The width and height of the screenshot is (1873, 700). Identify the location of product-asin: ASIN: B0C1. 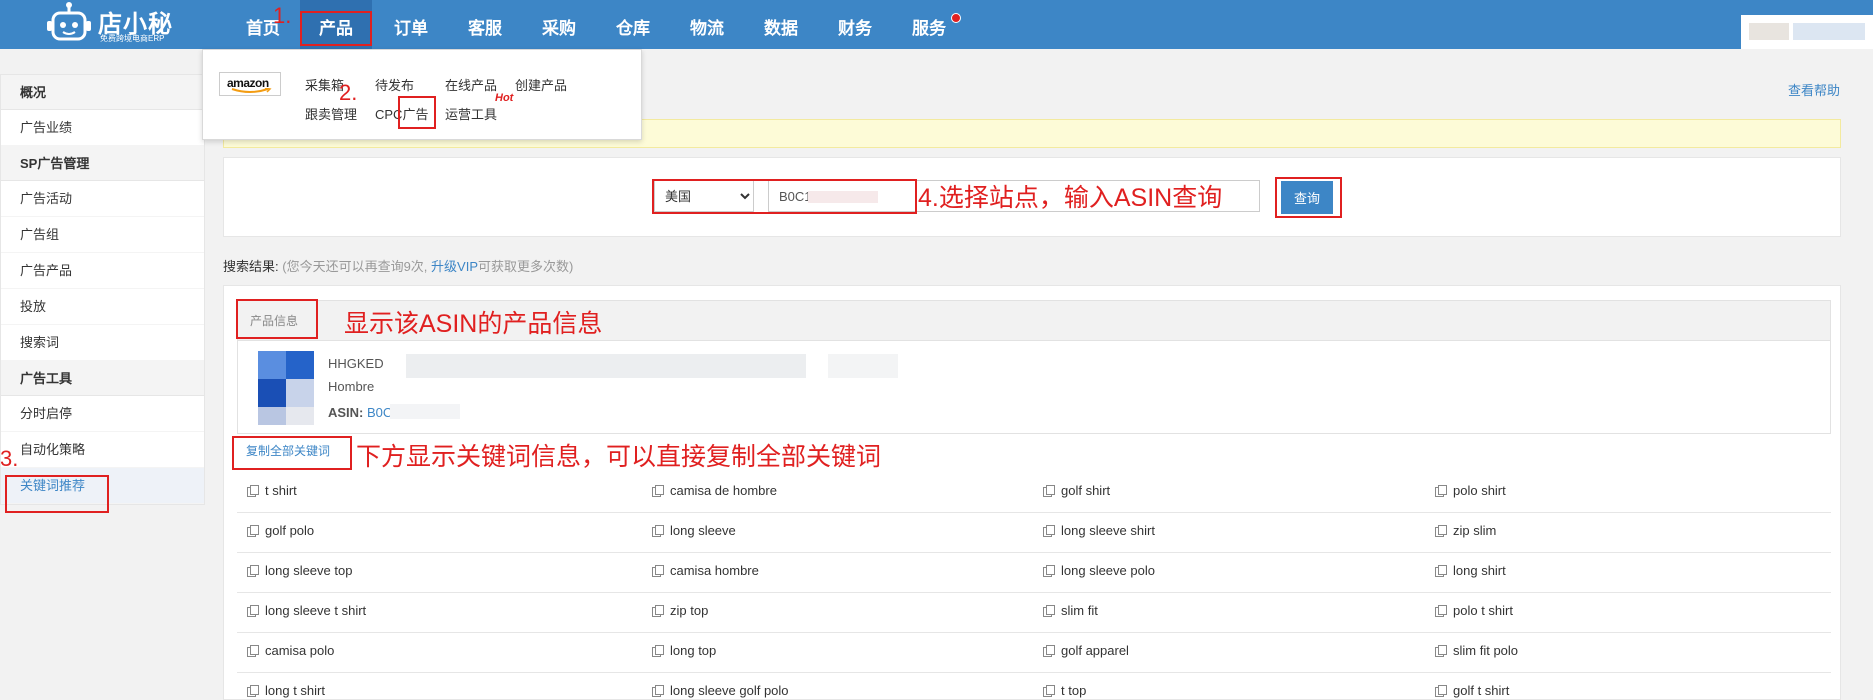
(364, 412).